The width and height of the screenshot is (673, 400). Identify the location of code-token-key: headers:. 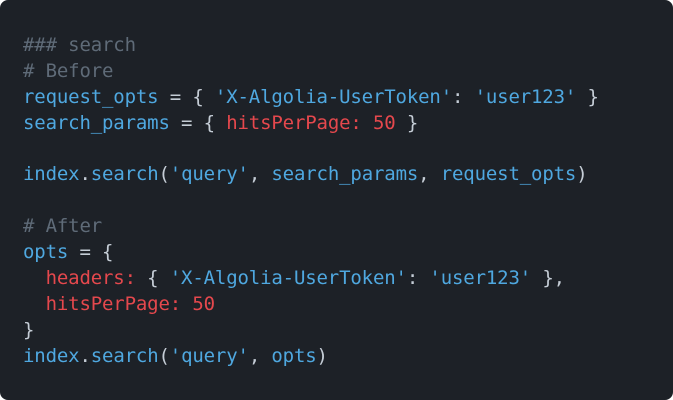
(90, 278).